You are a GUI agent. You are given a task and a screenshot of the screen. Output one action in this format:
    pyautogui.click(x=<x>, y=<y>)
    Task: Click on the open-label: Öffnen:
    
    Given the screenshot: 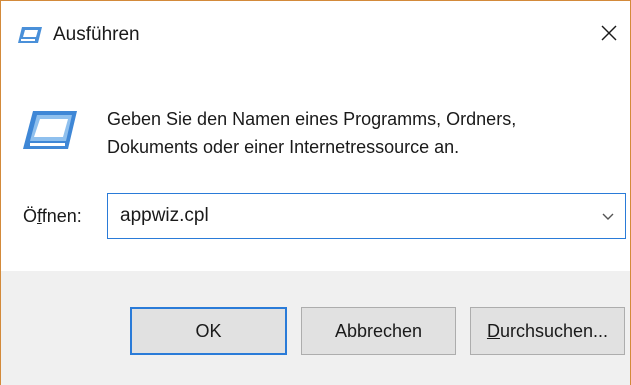 What is the action you would take?
    pyautogui.click(x=52, y=216)
    